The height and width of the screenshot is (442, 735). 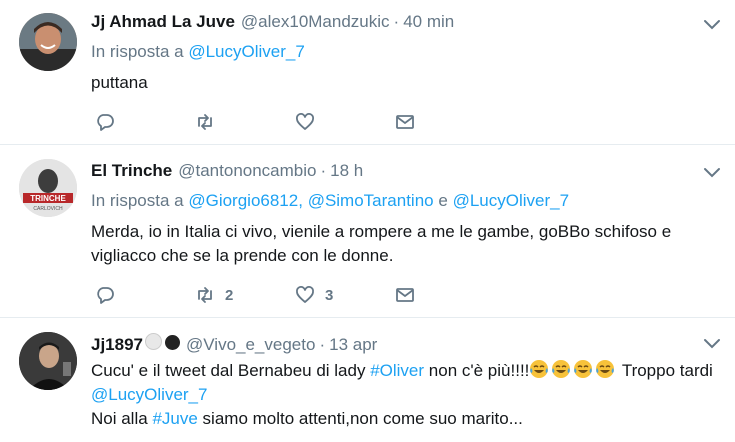 I want to click on tweet-header: Jj1897 @Vivo_e_vegeto · 13 apr, so click(x=405, y=344).